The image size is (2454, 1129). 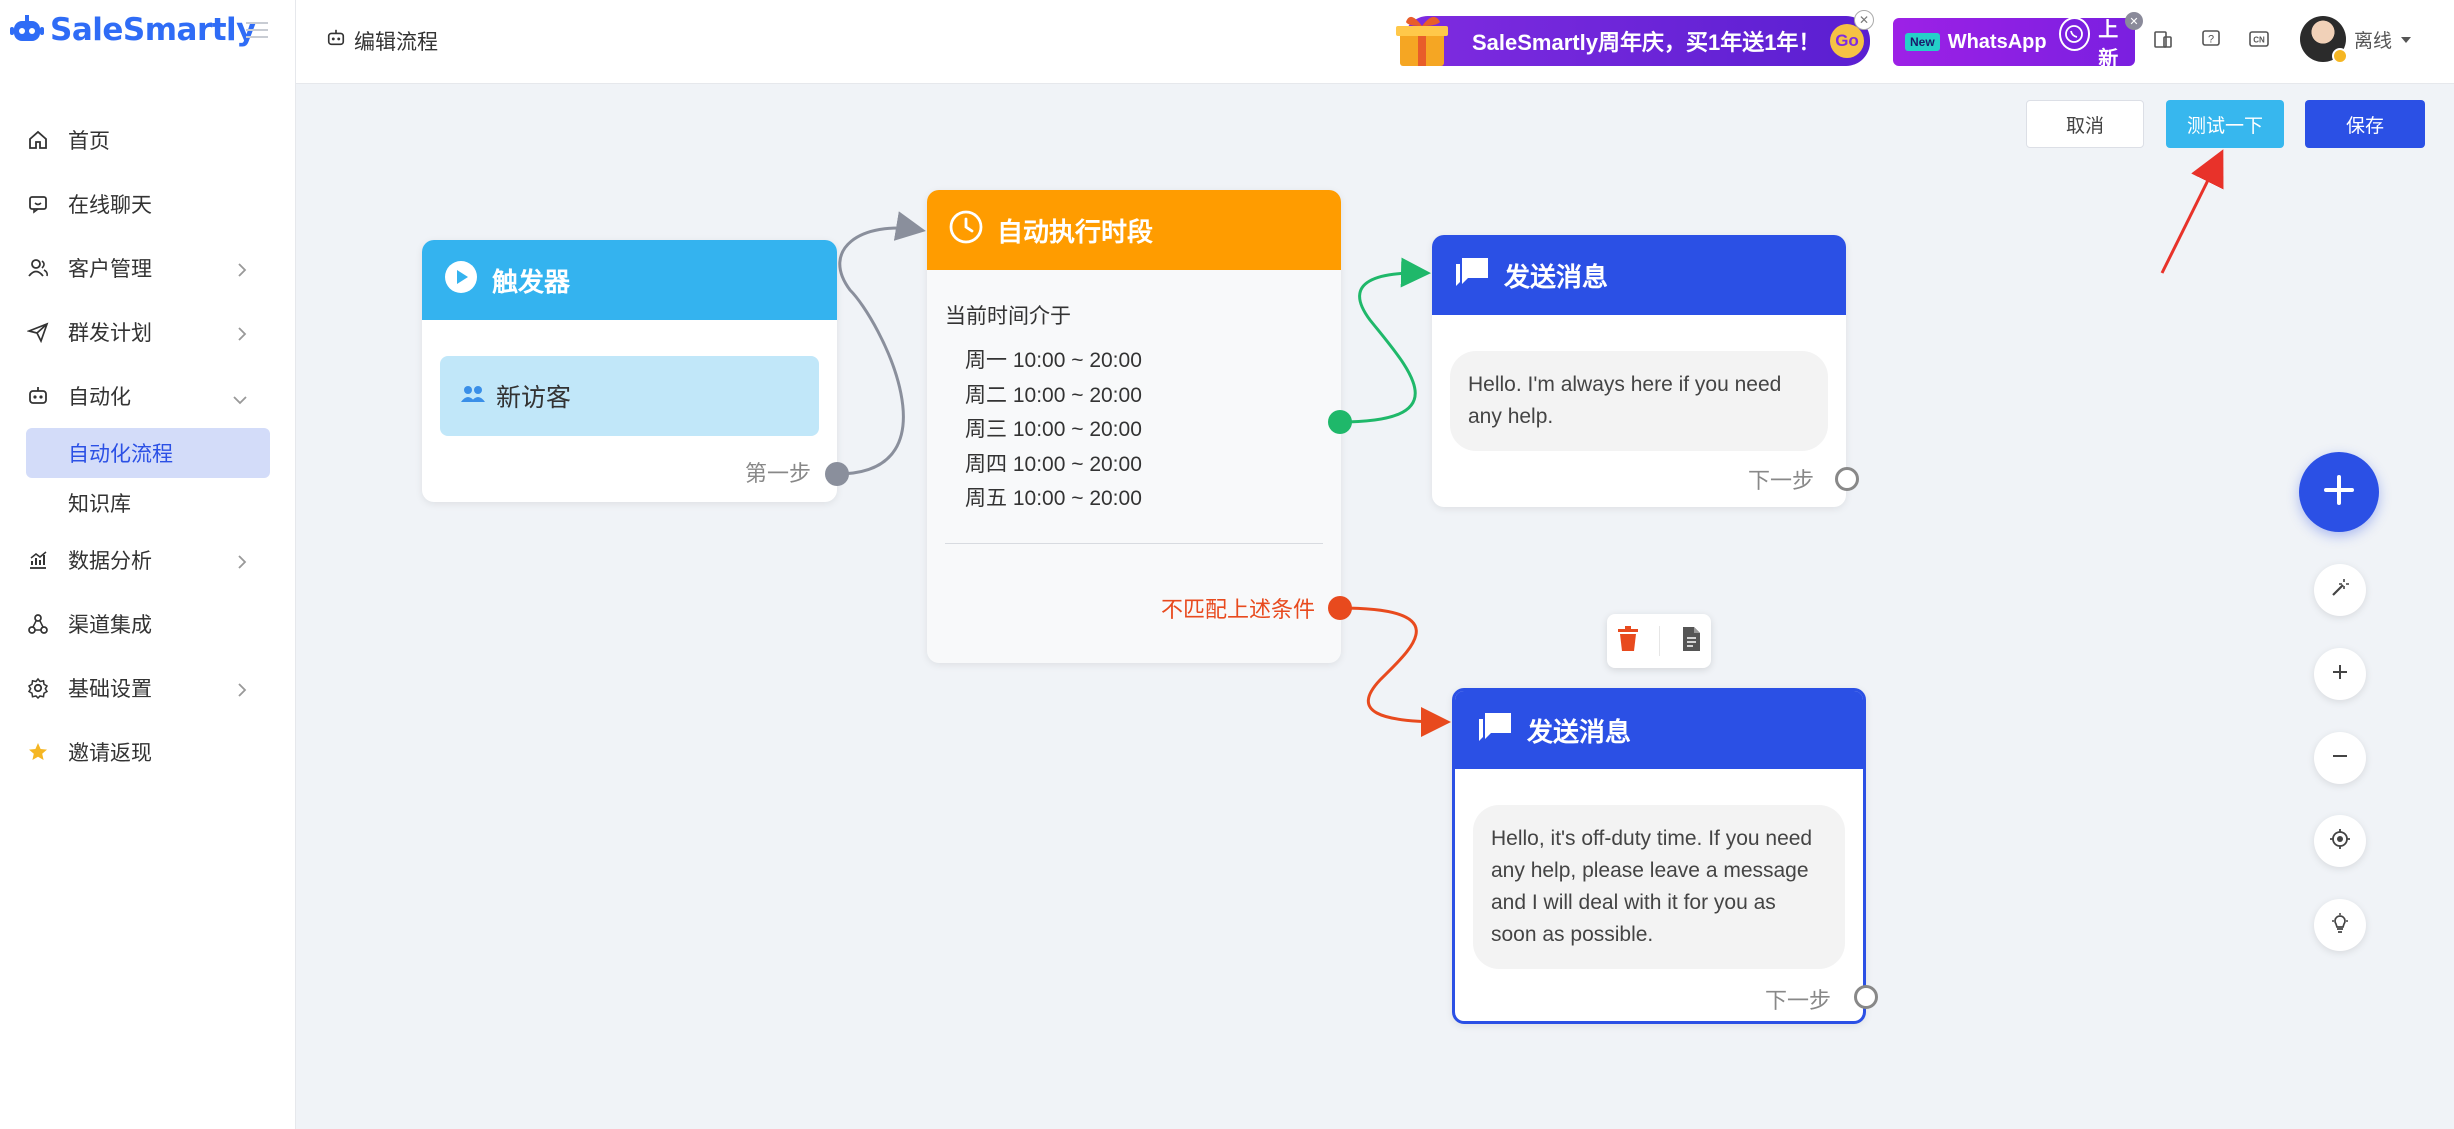 I want to click on trigger-condition-label: 新访客, so click(x=534, y=398).